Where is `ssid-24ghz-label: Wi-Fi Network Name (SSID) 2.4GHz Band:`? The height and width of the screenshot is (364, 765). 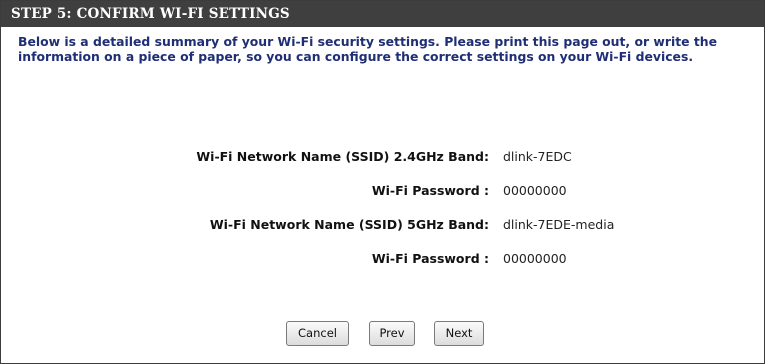 ssid-24ghz-label: Wi-Fi Network Name (SSID) 2.4GHz Band: is located at coordinates (342, 156).